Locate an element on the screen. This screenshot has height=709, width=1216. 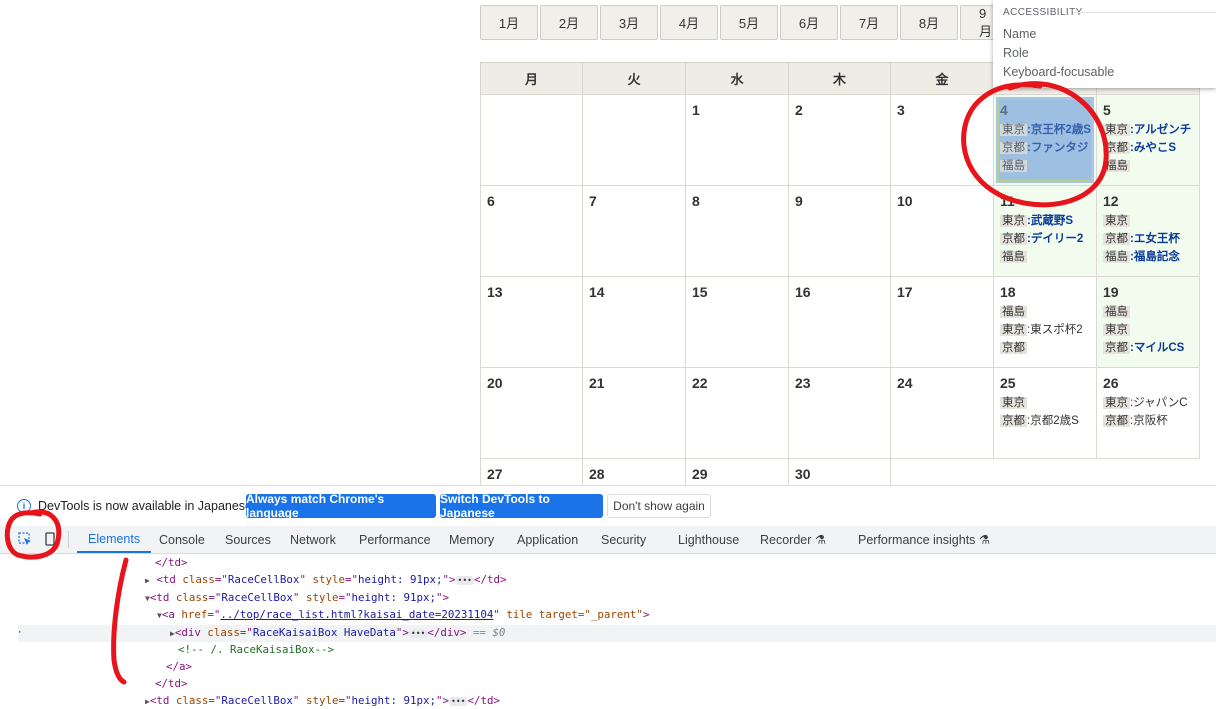
day-number: 14 is located at coordinates (597, 292).